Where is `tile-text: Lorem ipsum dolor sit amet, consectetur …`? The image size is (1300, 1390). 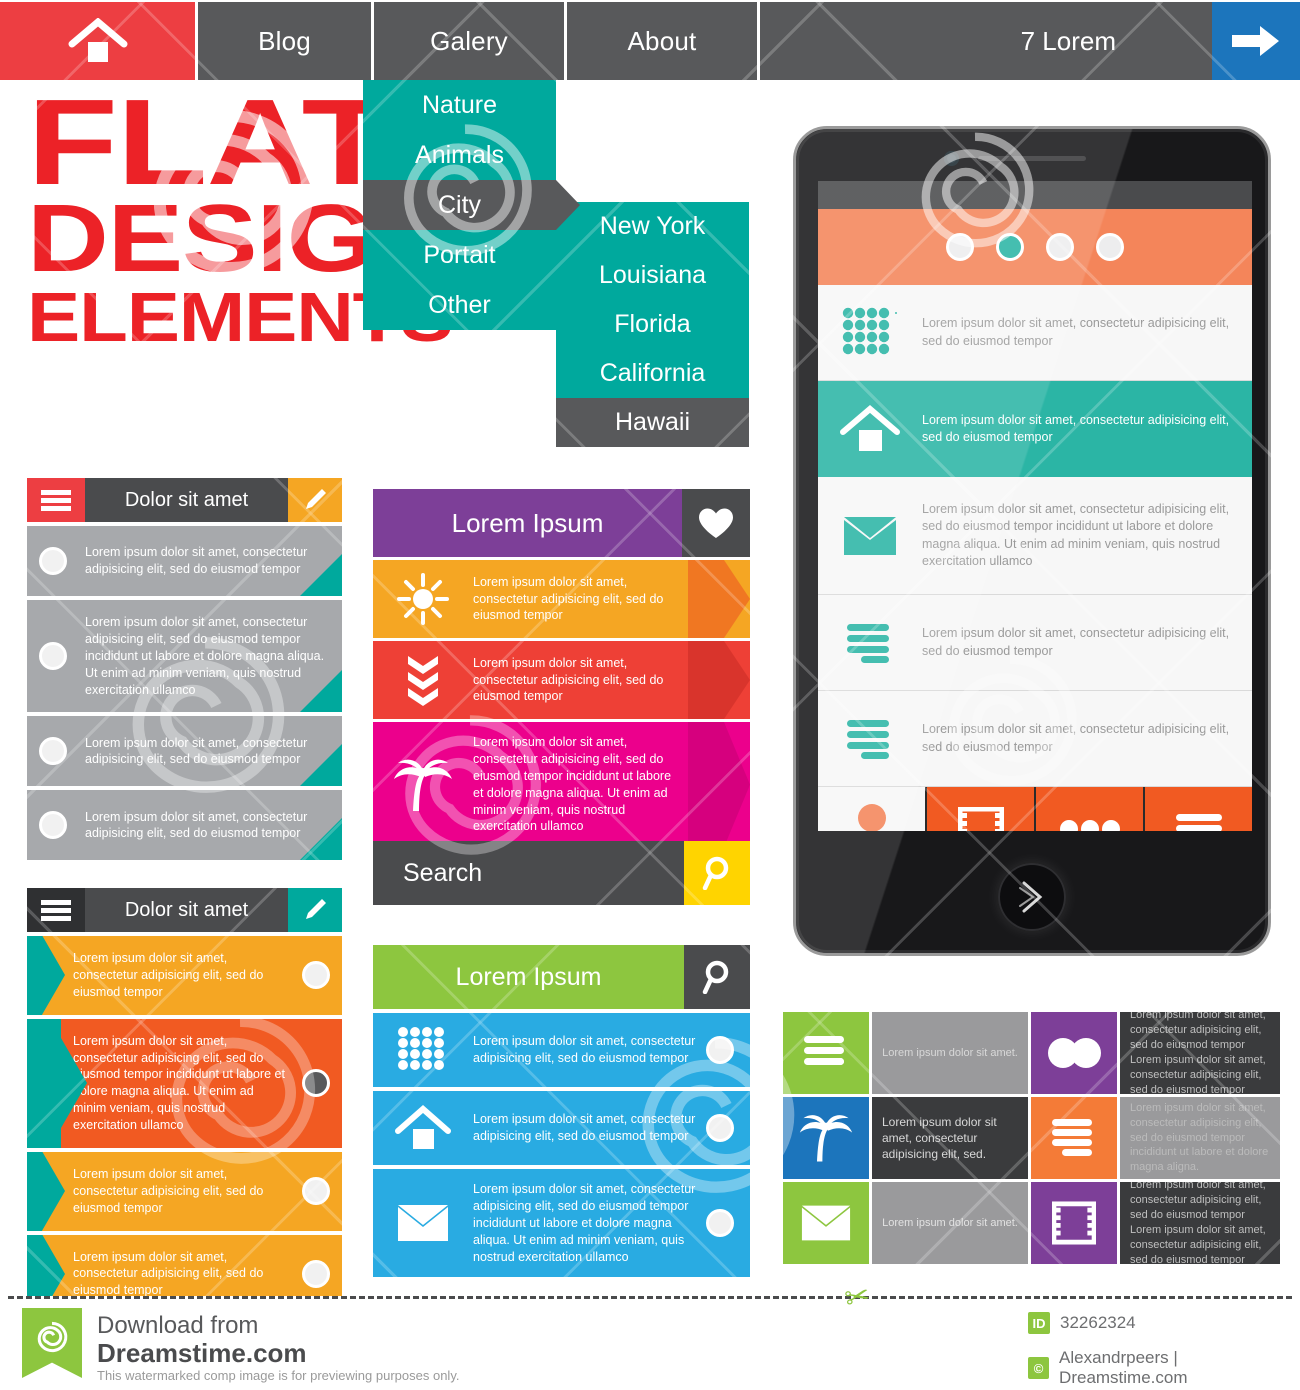
tile-text: Lorem ipsum dolor sit amet, consectetur … is located at coordinates (1200, 1053).